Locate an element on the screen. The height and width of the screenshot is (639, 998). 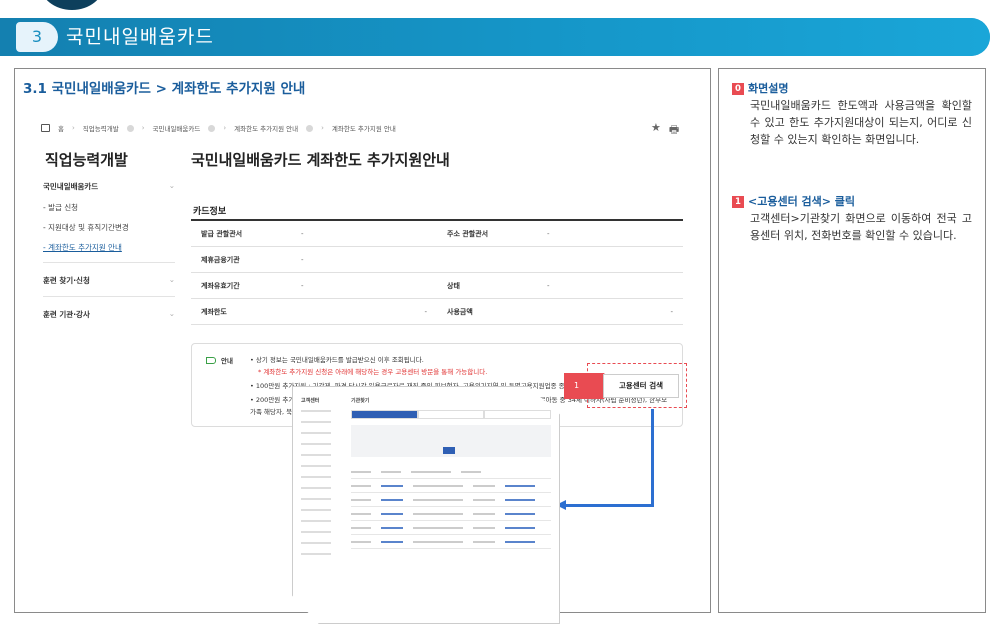
table-row: 계좌유효기간 - 상태 - is located at coordinates (437, 286).